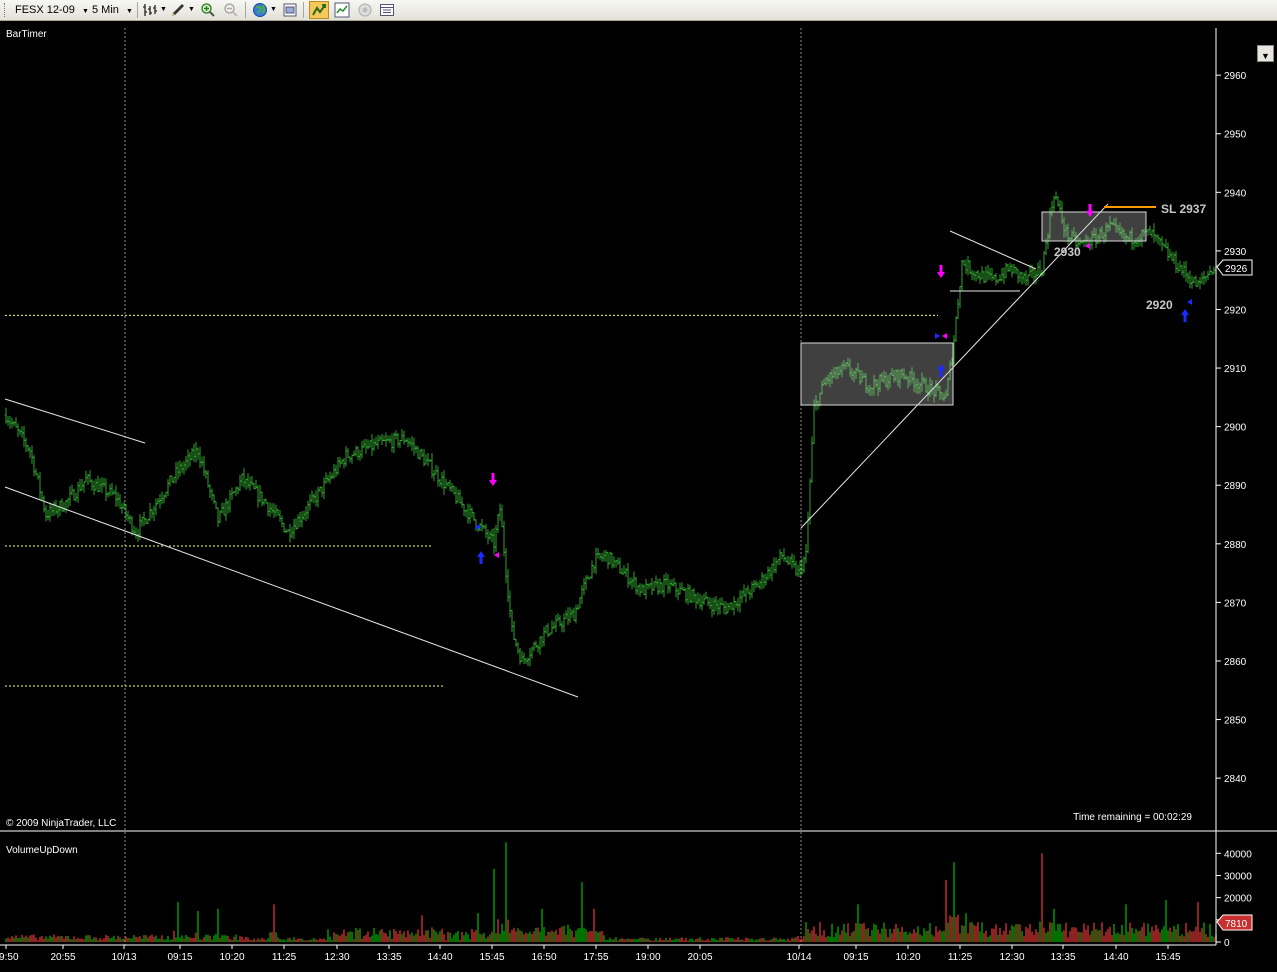  What do you see at coordinates (260, 10) in the screenshot?
I see `globe-icon` at bounding box center [260, 10].